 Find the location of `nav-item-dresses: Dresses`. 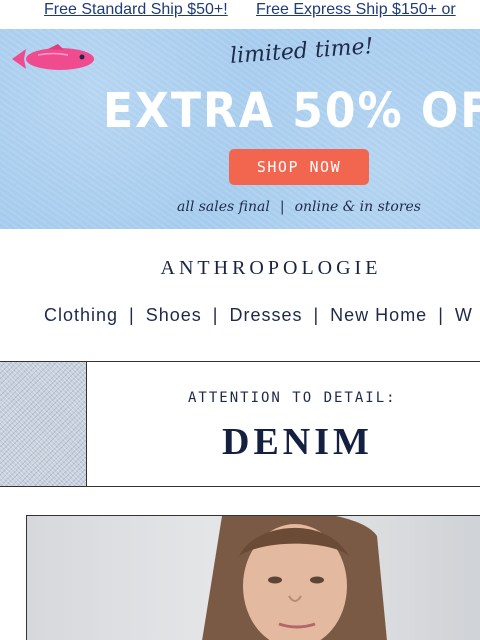

nav-item-dresses: Dresses is located at coordinates (265, 315).